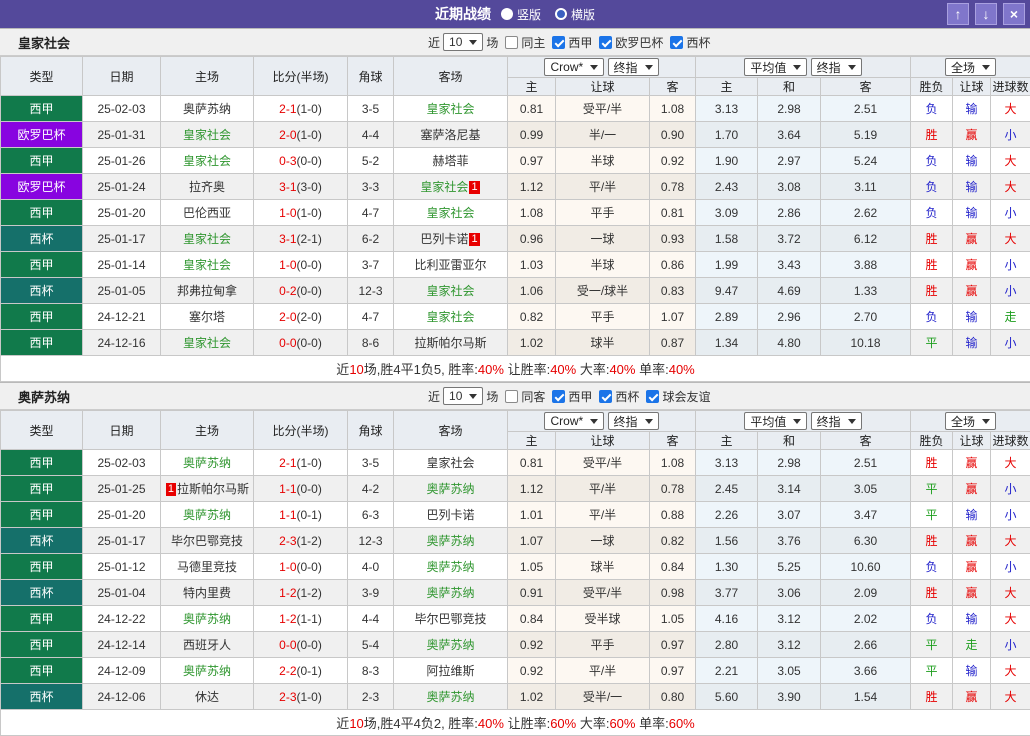  Describe the element at coordinates (207, 645) in the screenshot. I see `home-team: 西班牙人` at that location.